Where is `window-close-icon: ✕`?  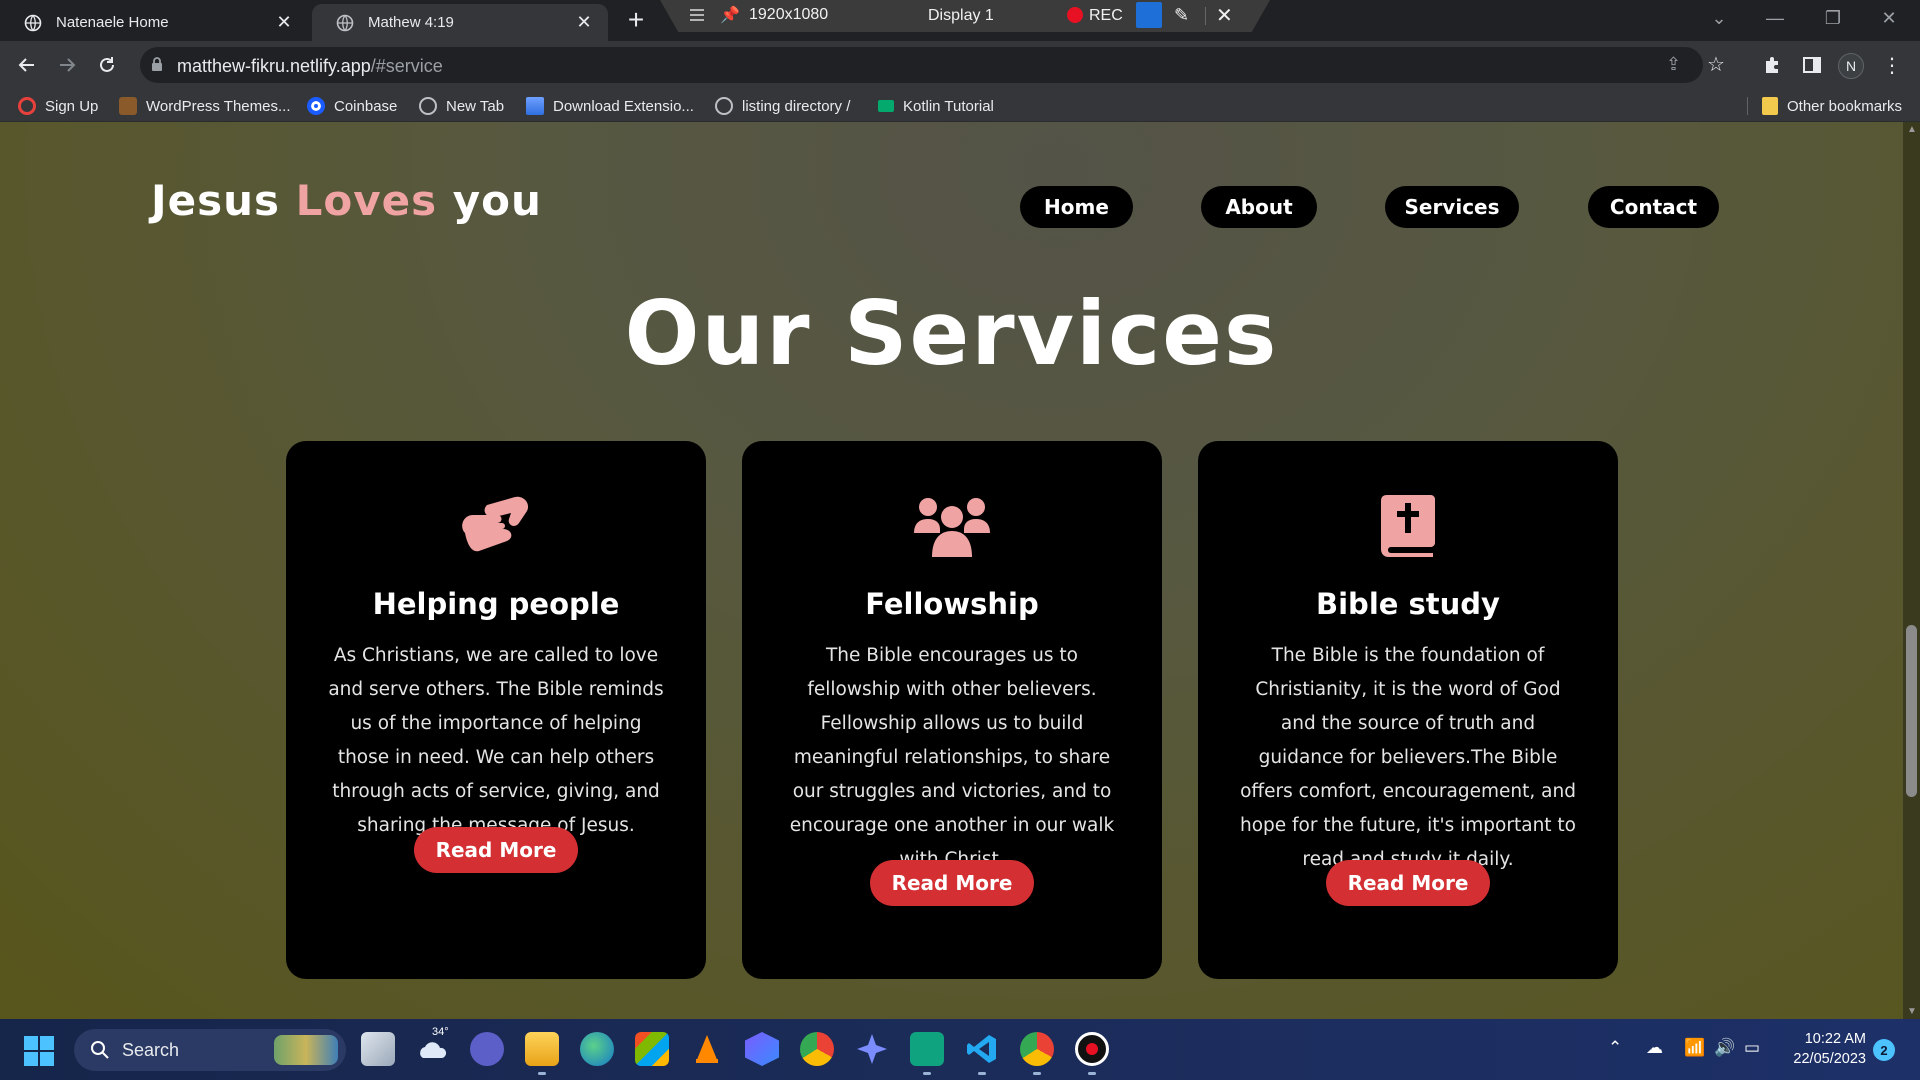 window-close-icon: ✕ is located at coordinates (1889, 18).